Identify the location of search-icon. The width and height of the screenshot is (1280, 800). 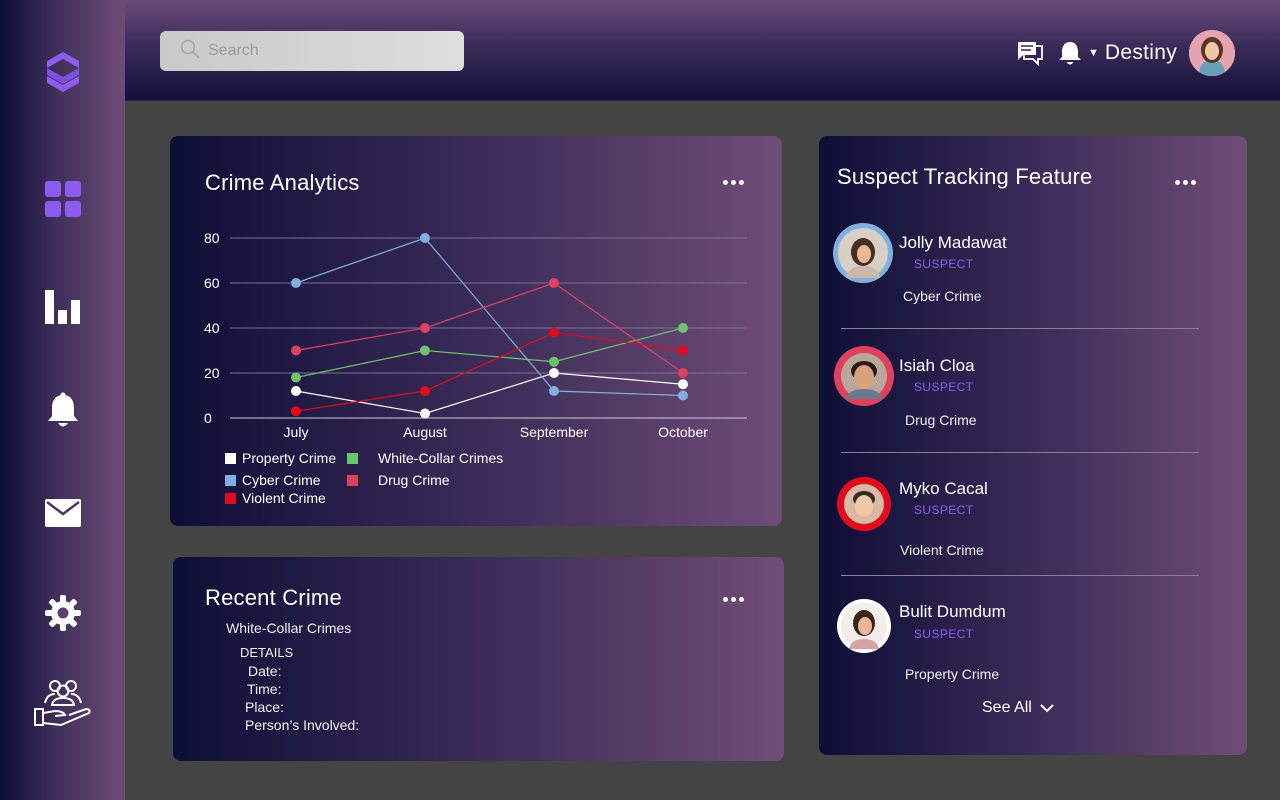
(190, 51).